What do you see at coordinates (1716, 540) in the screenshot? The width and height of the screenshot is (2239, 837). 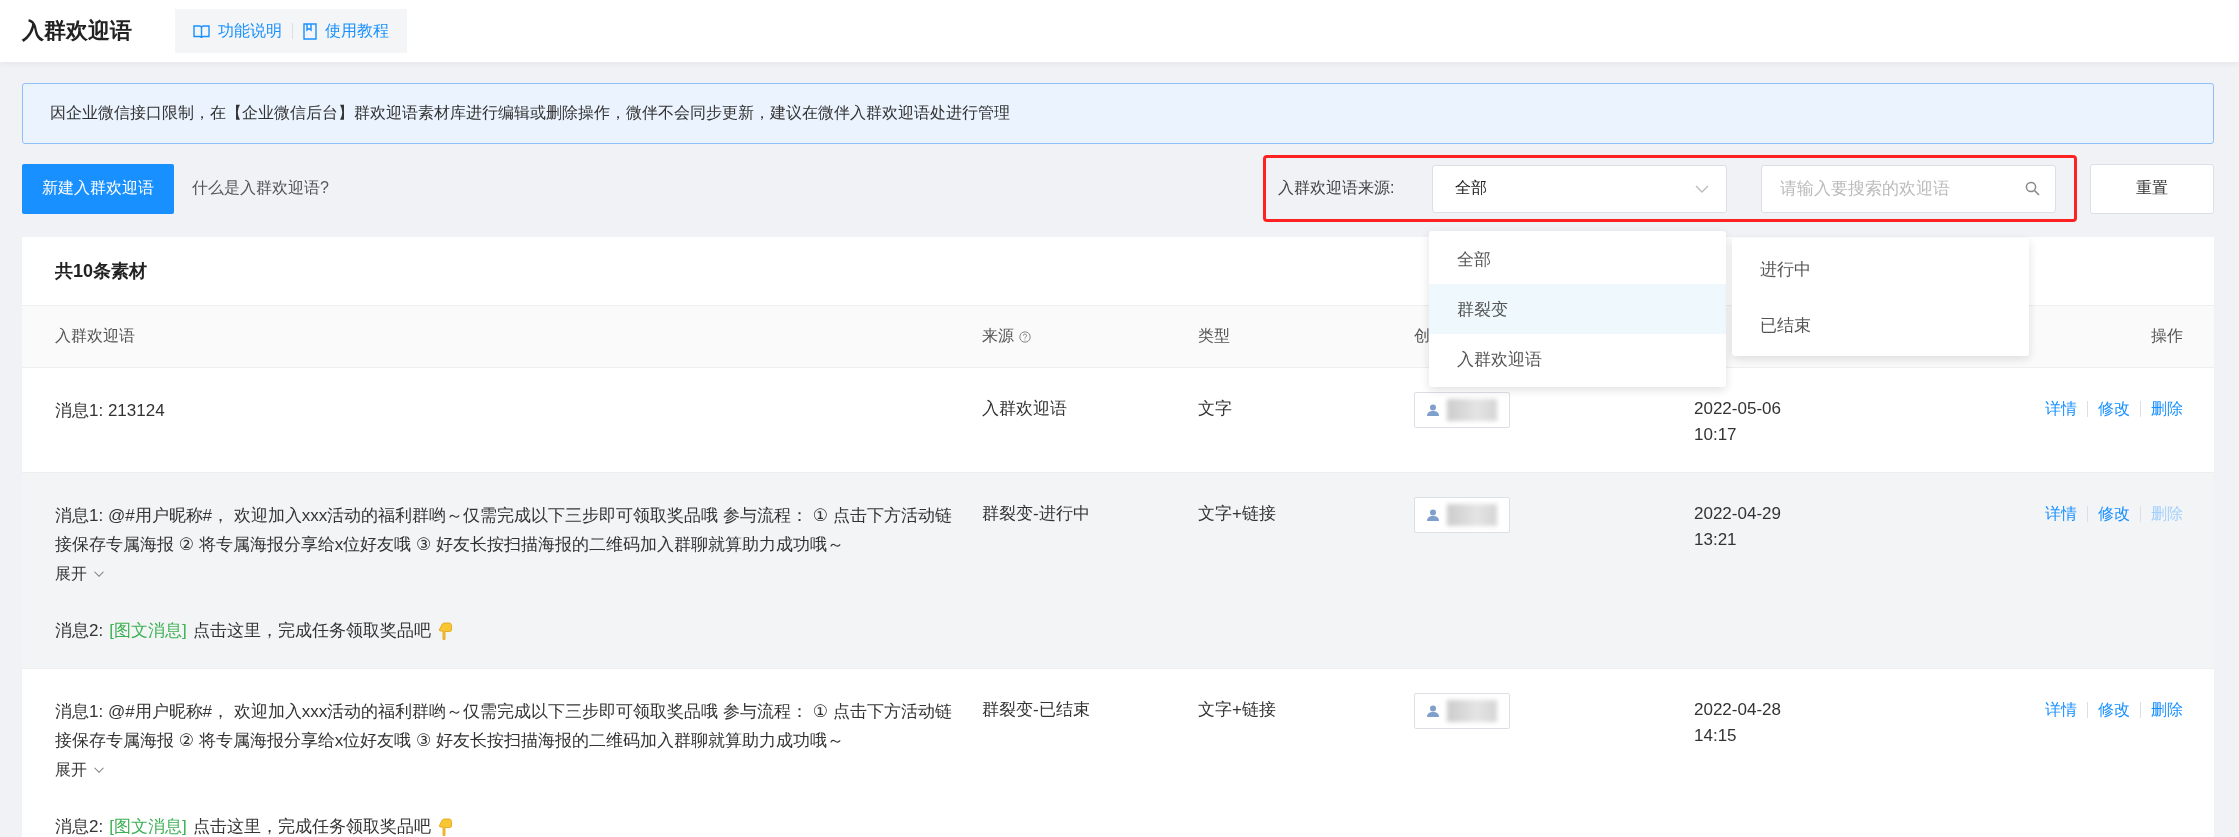 I see `time-text: 13:21` at bounding box center [1716, 540].